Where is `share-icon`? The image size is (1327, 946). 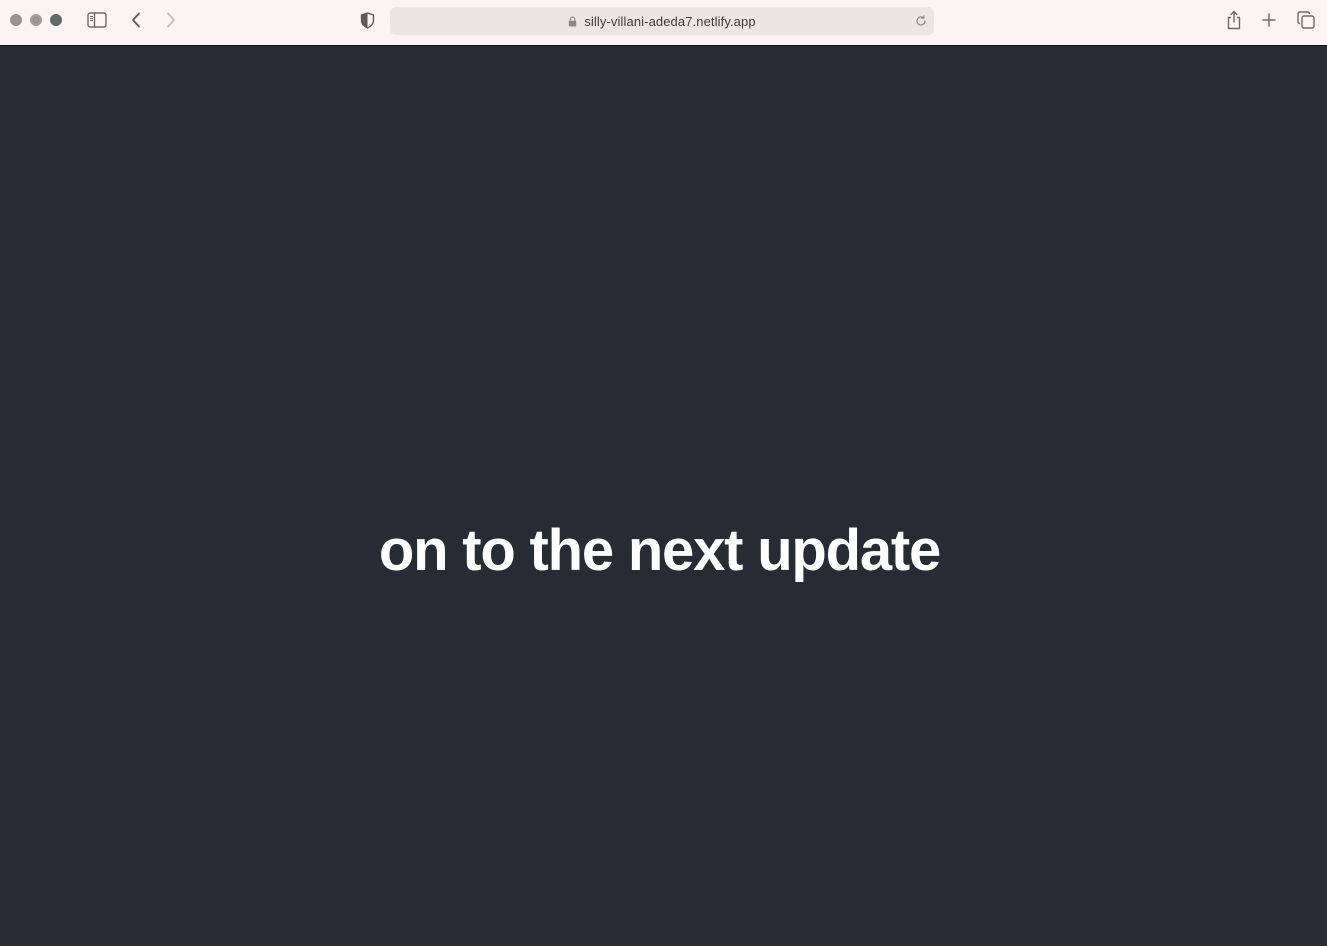
share-icon is located at coordinates (1234, 20).